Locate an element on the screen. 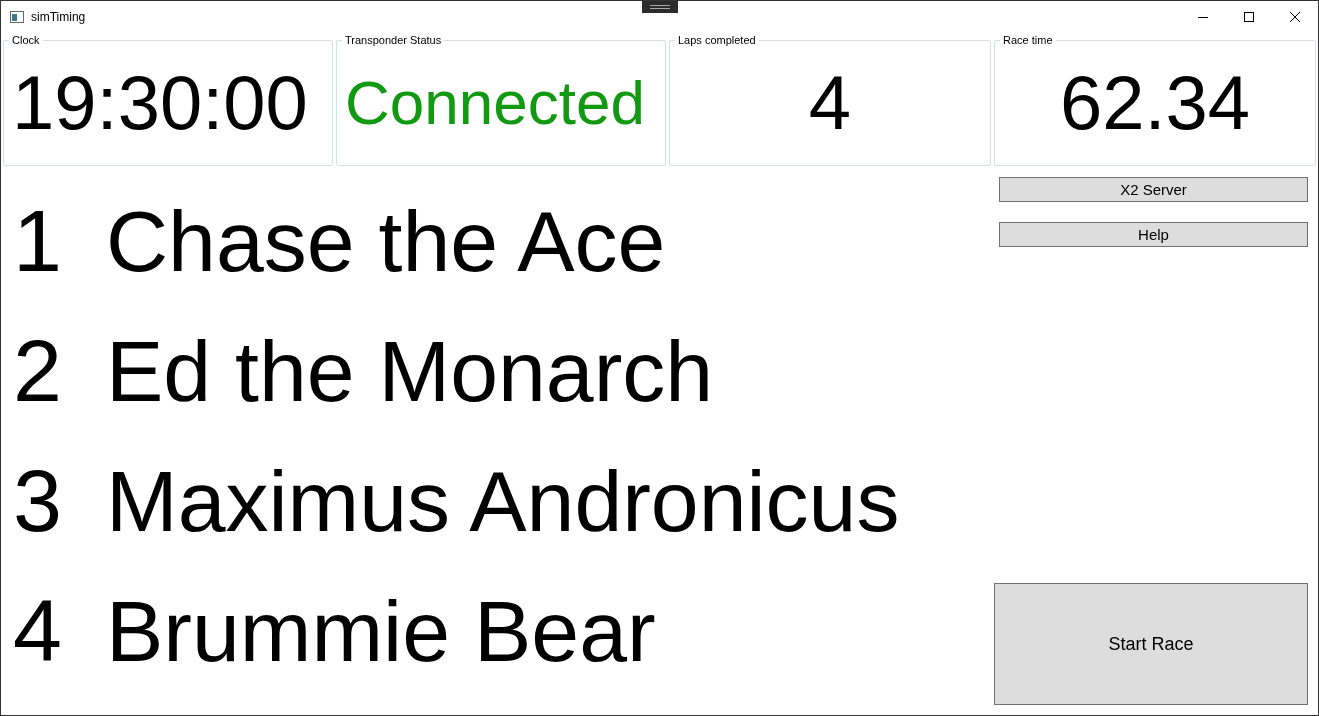 Image resolution: width=1319 pixels, height=716 pixels. driver-name: Ed the Monarch is located at coordinates (410, 371).